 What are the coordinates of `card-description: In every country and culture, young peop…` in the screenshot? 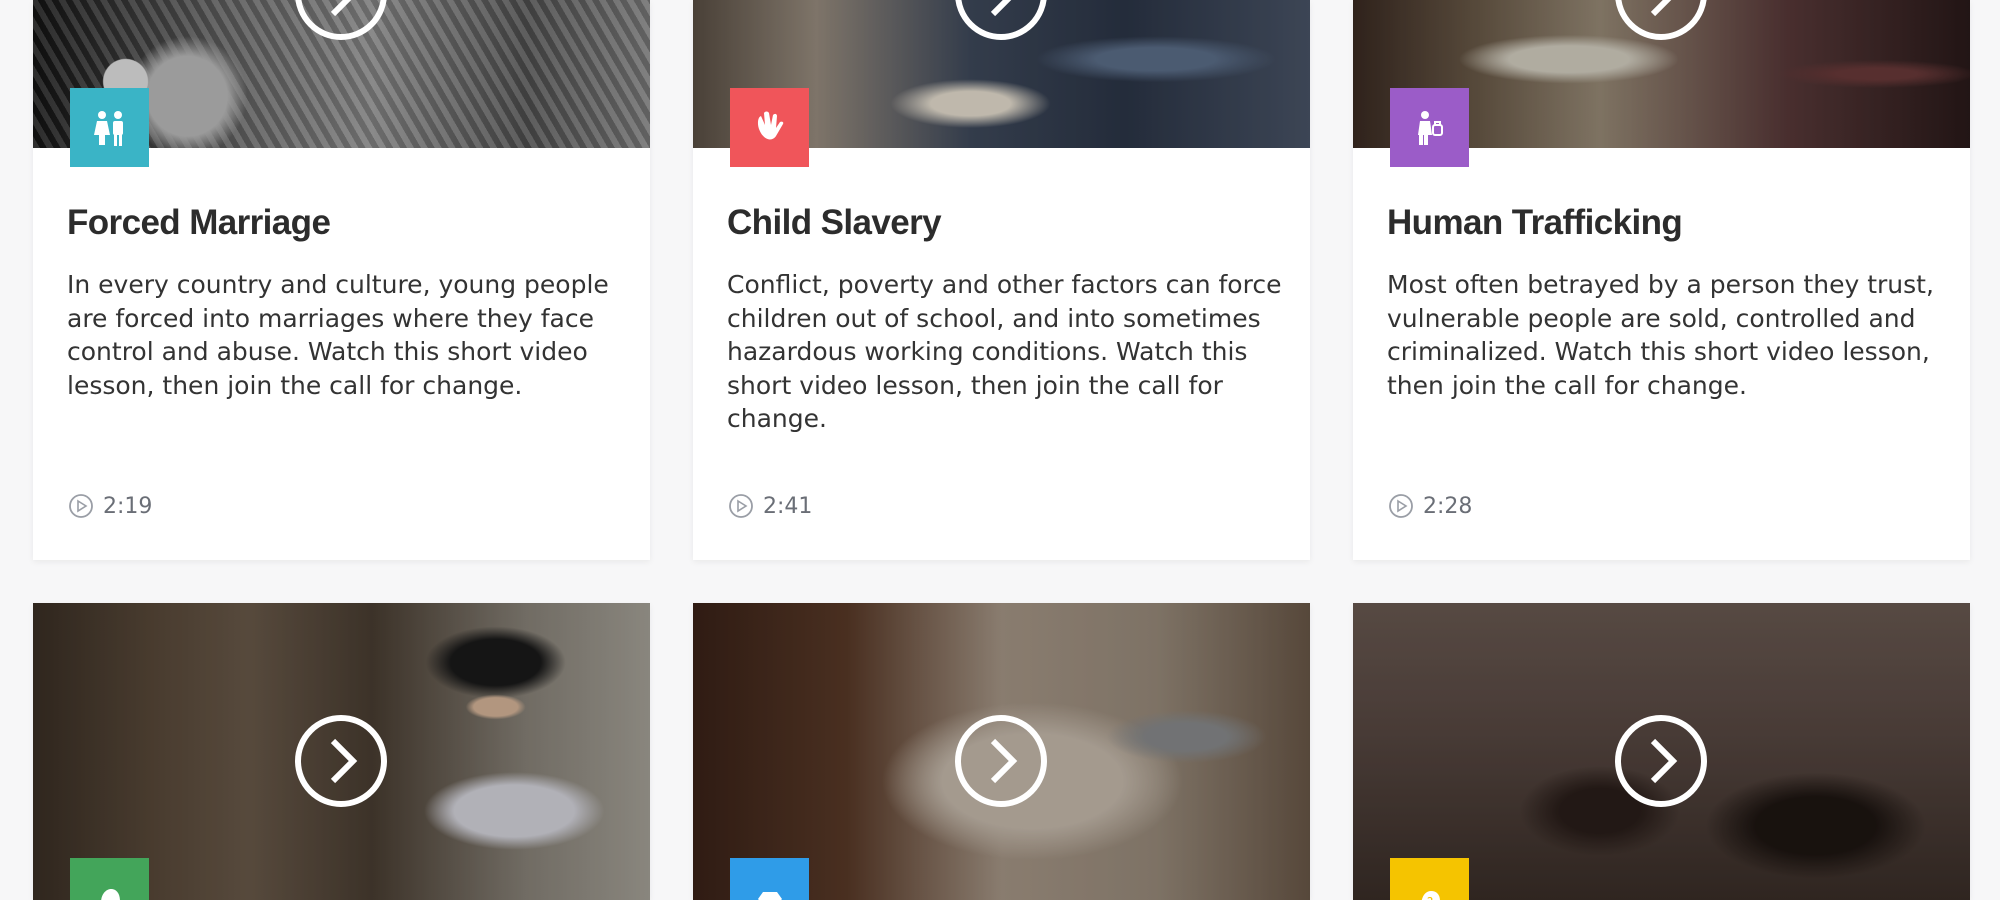 It's located at (338, 335).